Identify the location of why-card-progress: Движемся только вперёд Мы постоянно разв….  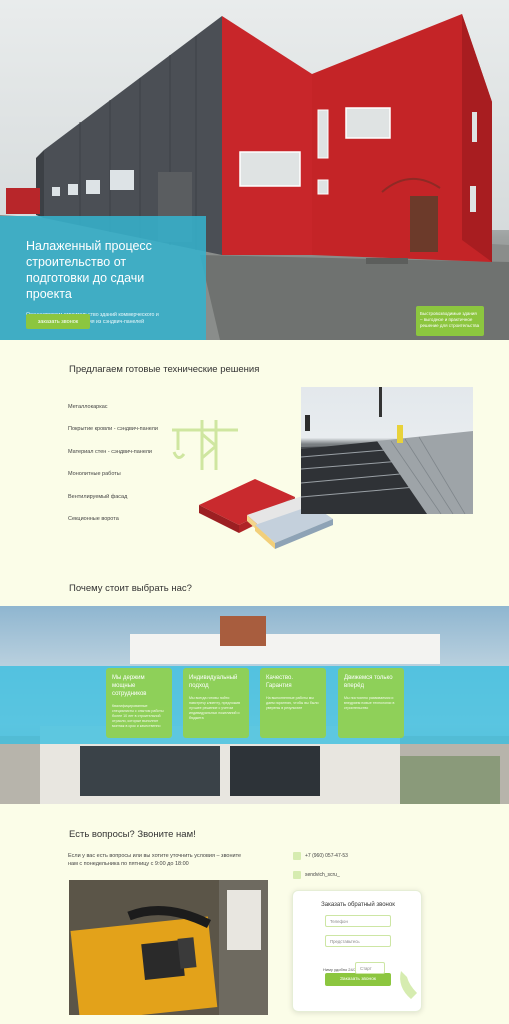
(371, 703).